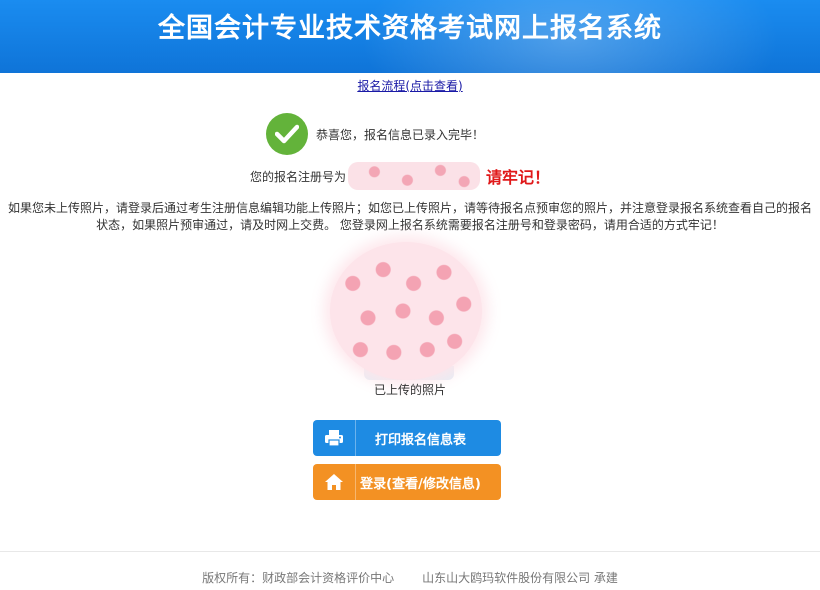 This screenshot has width=820, height=590. I want to click on print-button-label: 打印报名信息表, so click(420, 440).